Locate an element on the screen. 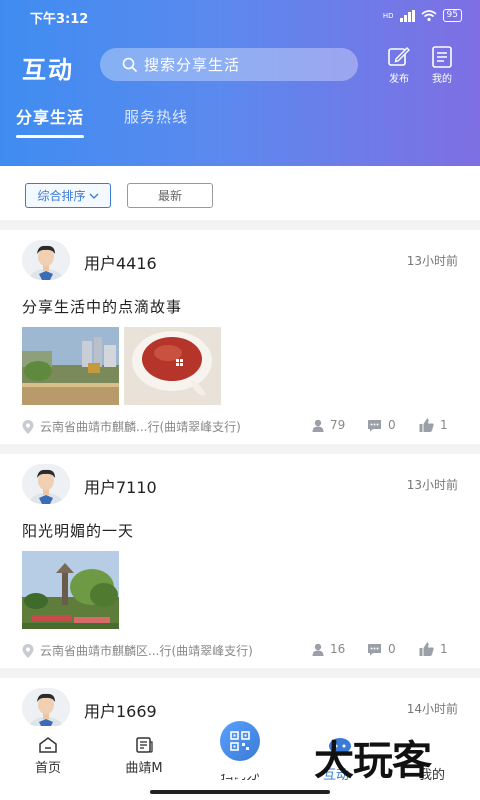 Image resolution: width=480 pixels, height=800 pixels. nav-qujing-label: 曲靖M is located at coordinates (144, 768).